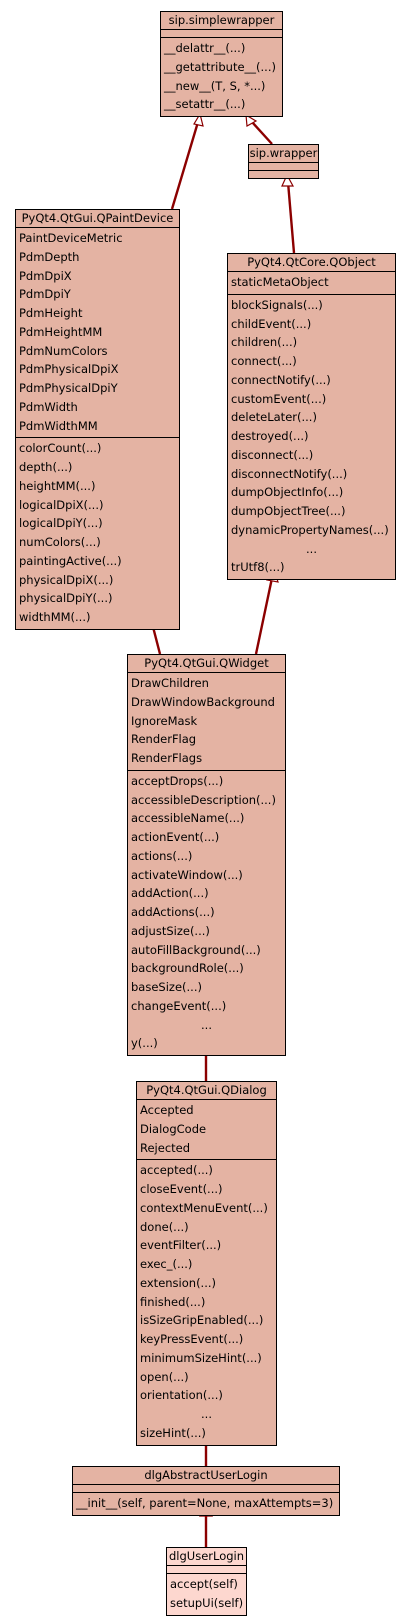 This screenshot has width=419, height=1624. I want to click on method-row: extension(...), so click(178, 1282).